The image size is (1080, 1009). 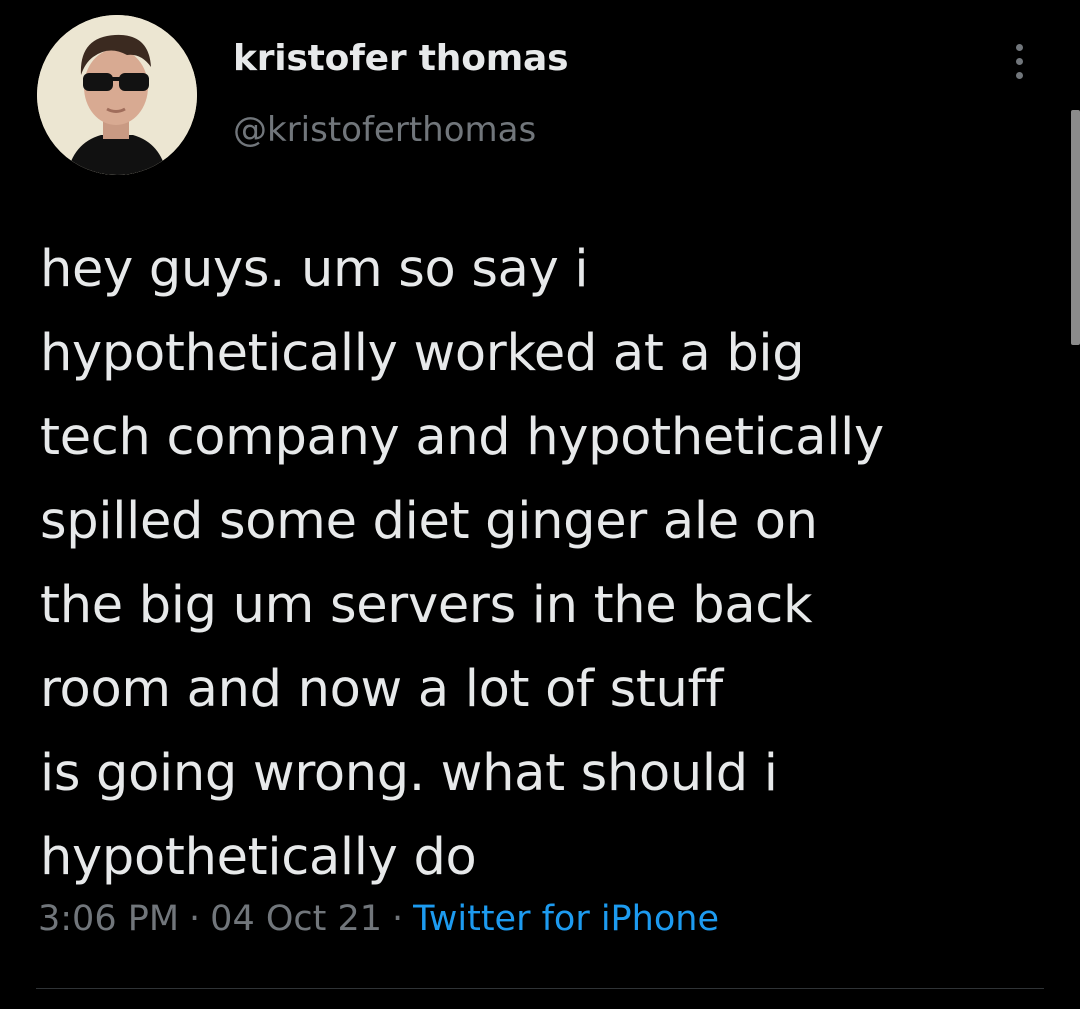 I want to click on scrollbar-thumb, so click(x=1075, y=227).